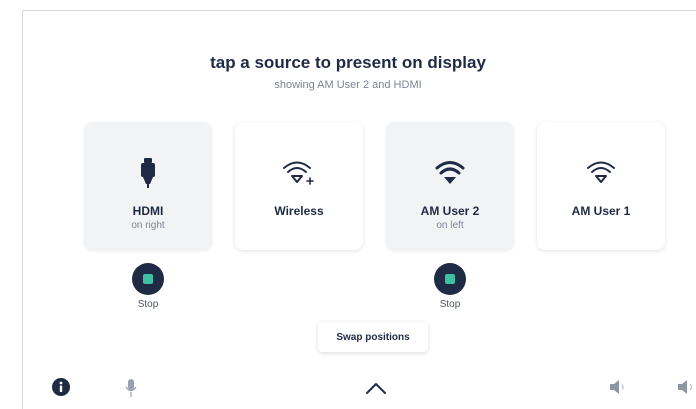 Image resolution: width=696 pixels, height=409 pixels. Describe the element at coordinates (618, 387) in the screenshot. I see `volume-down-icon` at that location.